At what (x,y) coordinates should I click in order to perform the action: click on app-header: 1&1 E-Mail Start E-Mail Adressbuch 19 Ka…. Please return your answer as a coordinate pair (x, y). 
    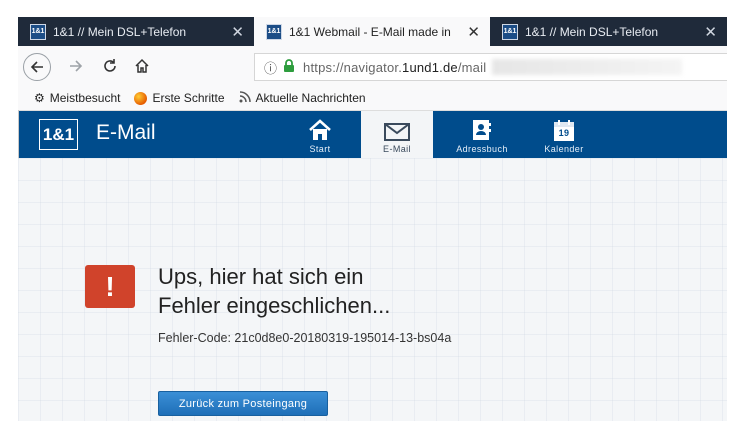
    Looking at the image, I should click on (372, 134).